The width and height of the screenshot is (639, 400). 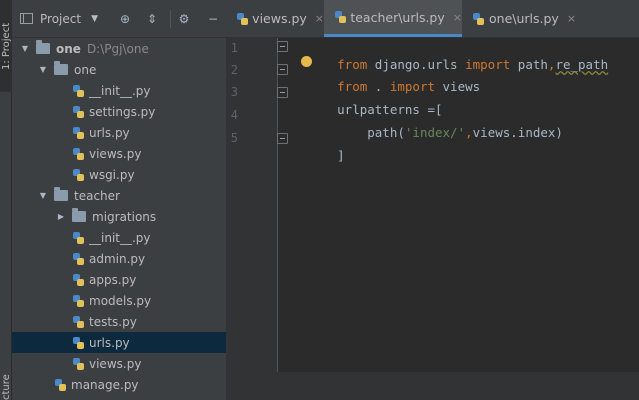 I want to click on project-panel-header: Project ▼ ⊕ ⇕ ⚙ −, so click(x=119, y=19).